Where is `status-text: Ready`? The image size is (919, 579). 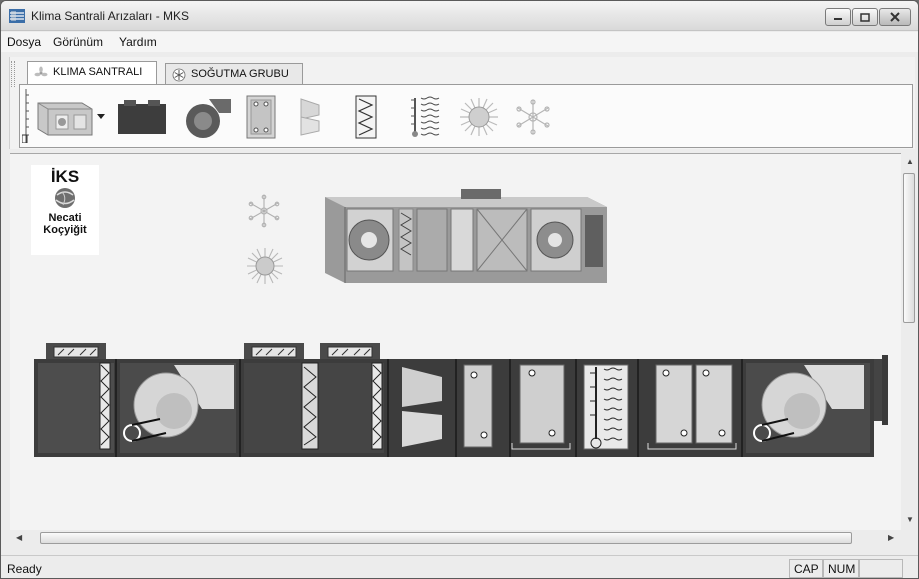
status-text: Ready is located at coordinates (24, 569).